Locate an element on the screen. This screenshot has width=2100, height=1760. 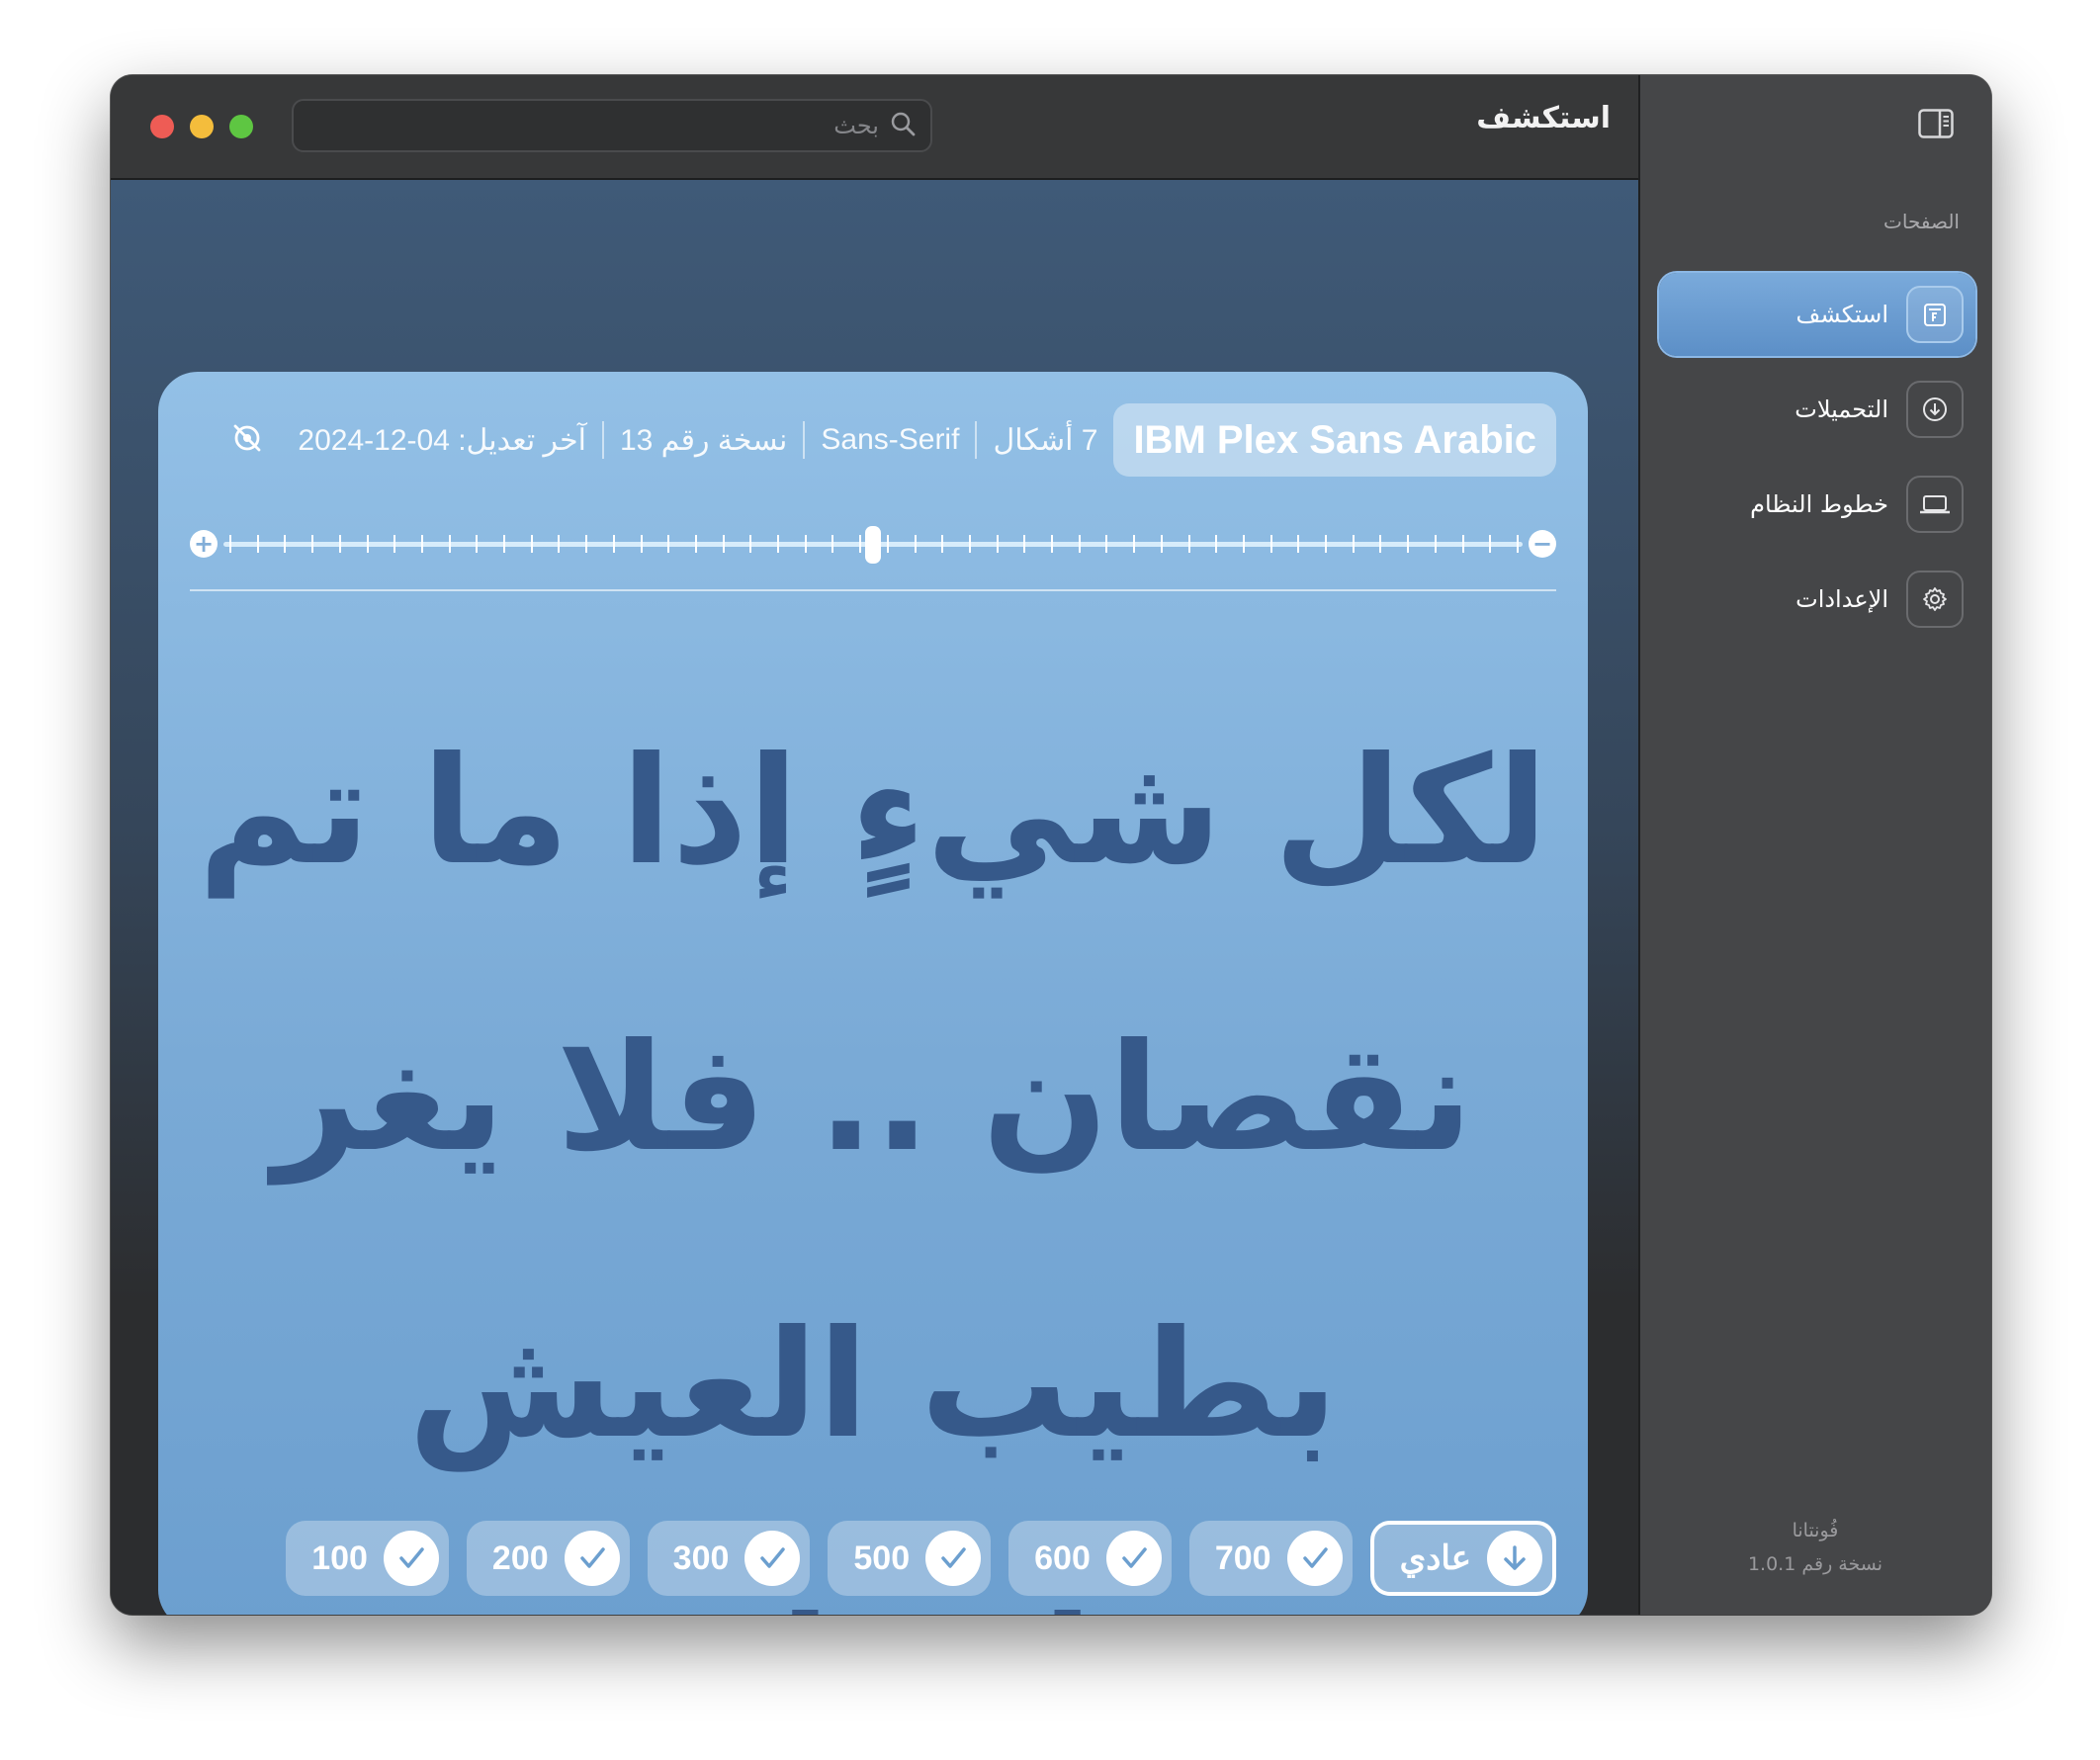
font-size-slider: + − is located at coordinates (873, 545).